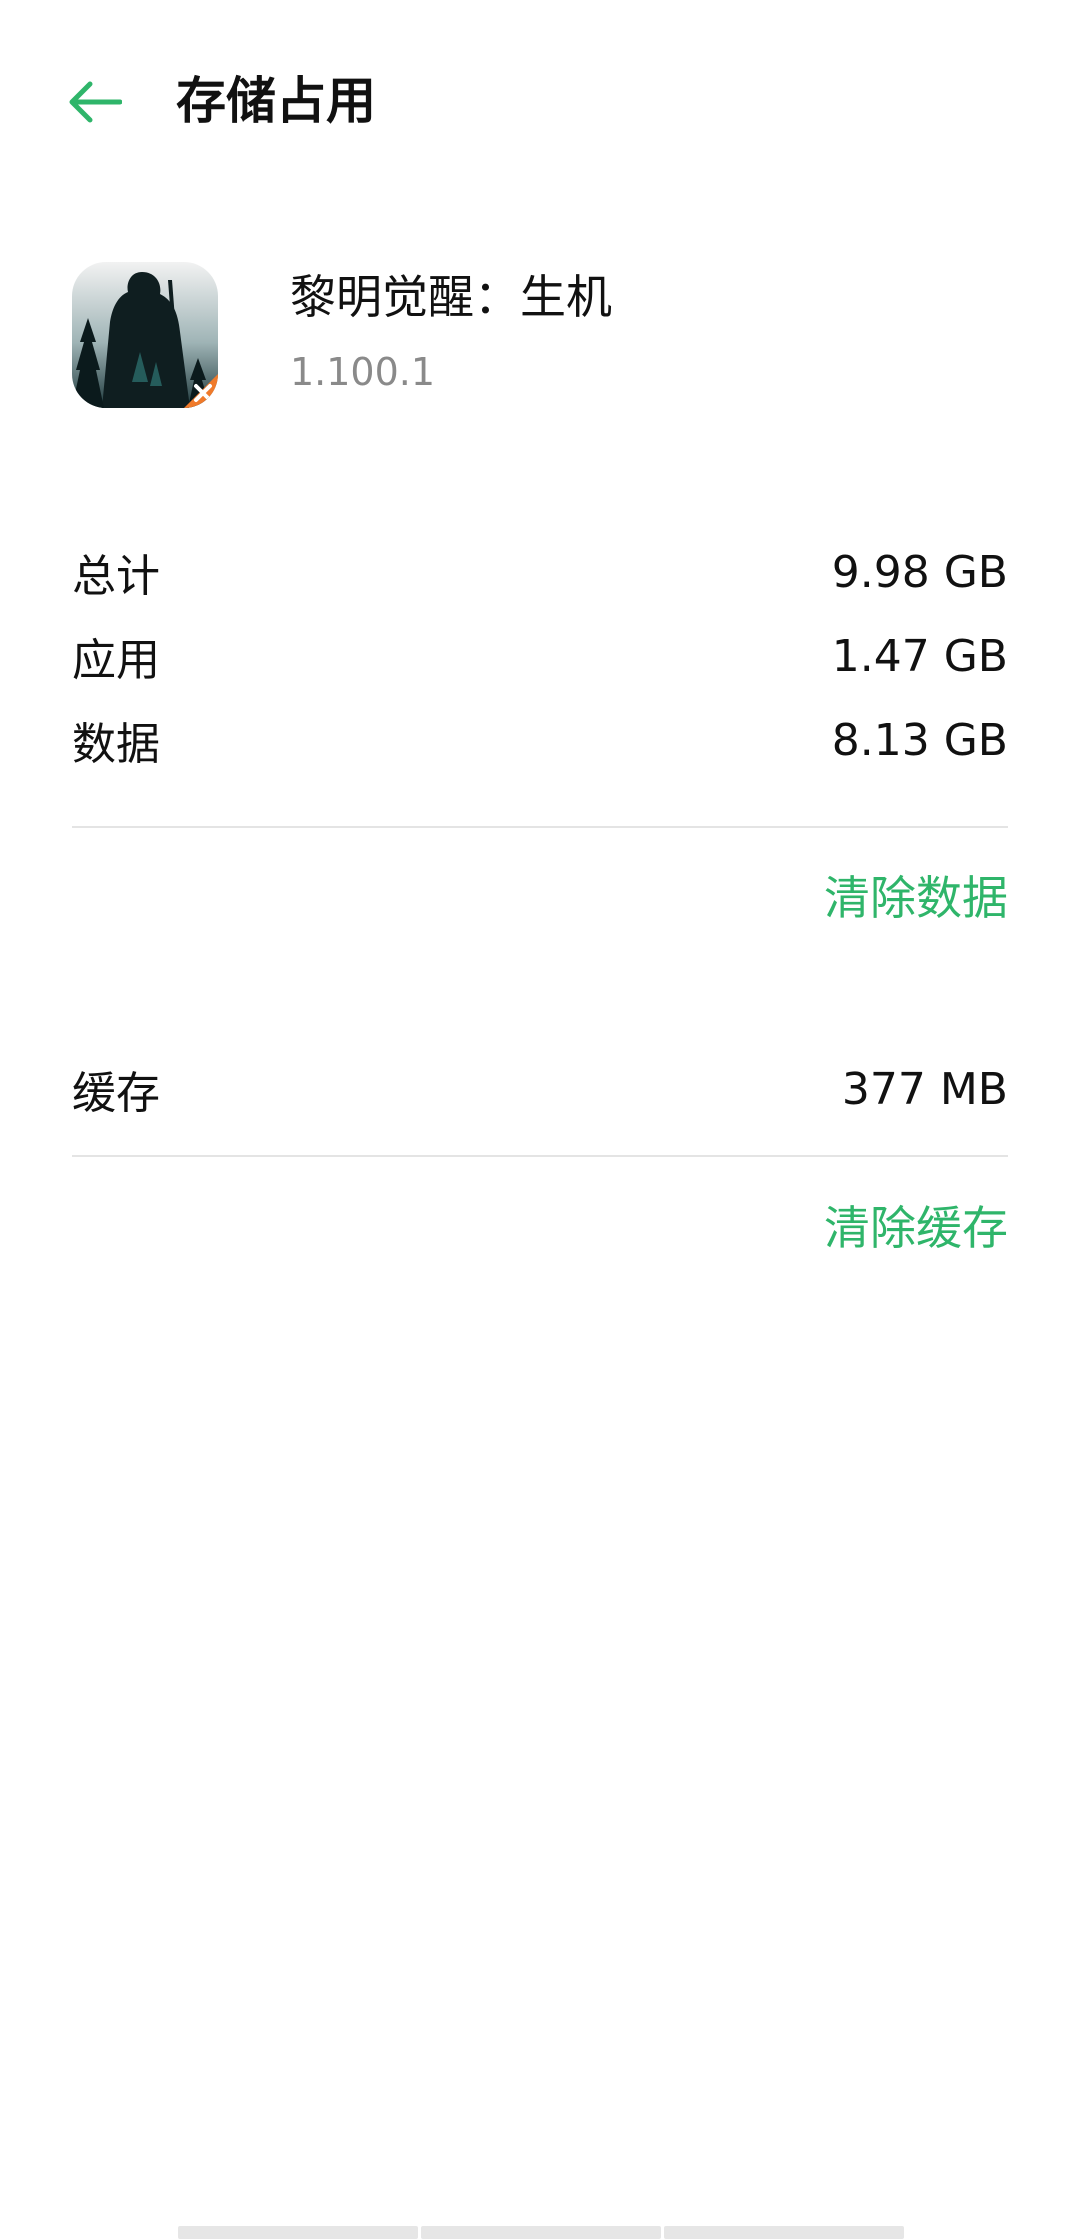 The image size is (1080, 2239). Describe the element at coordinates (116, 576) in the screenshot. I see `row-label: 总计` at that location.